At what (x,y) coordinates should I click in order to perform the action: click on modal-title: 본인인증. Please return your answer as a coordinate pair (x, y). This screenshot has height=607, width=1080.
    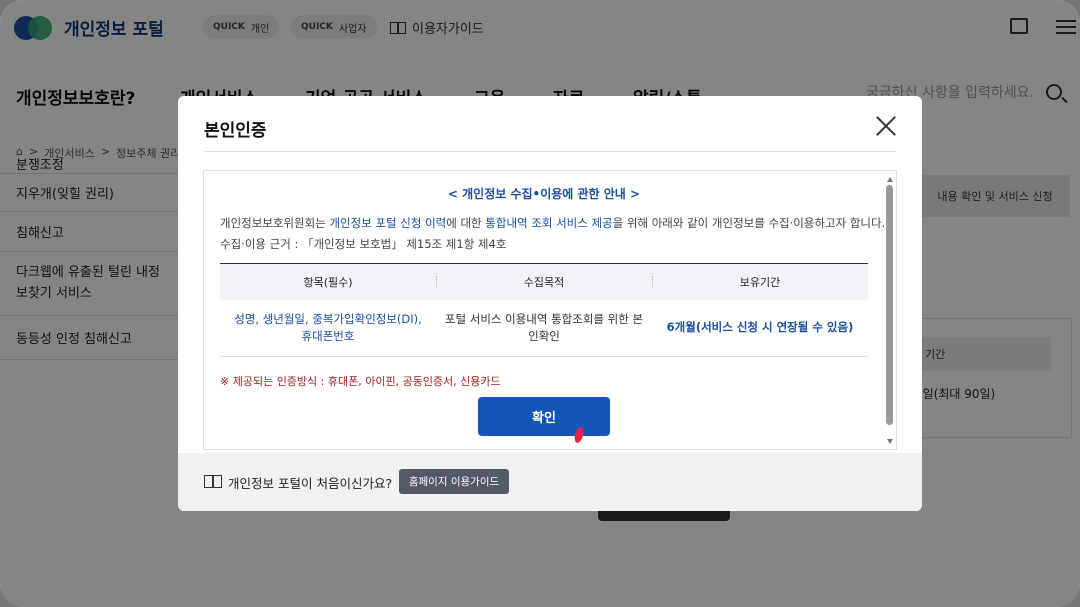
    Looking at the image, I should click on (235, 131).